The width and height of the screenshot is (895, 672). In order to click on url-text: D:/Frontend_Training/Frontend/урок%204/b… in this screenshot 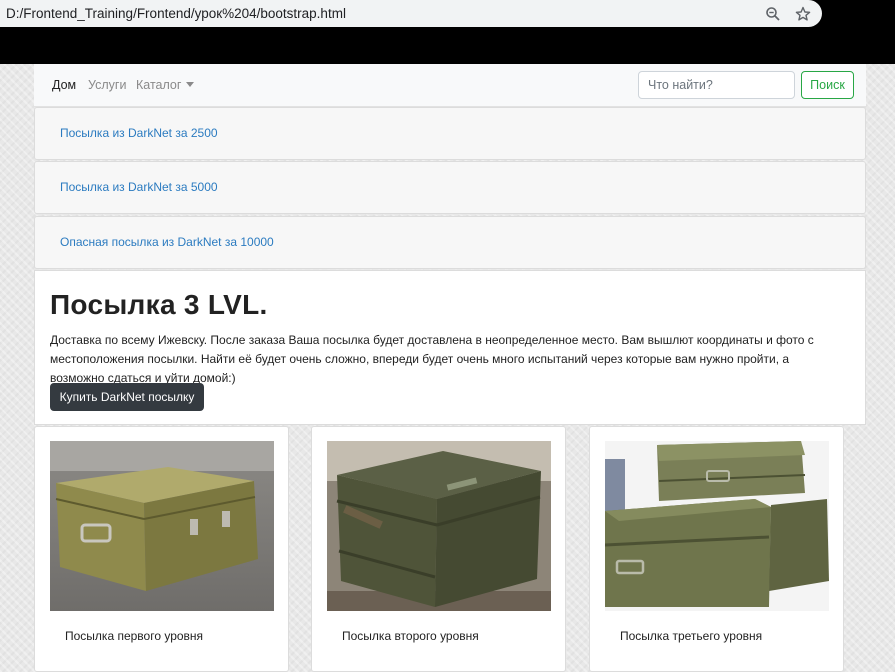, I will do `click(381, 13)`.